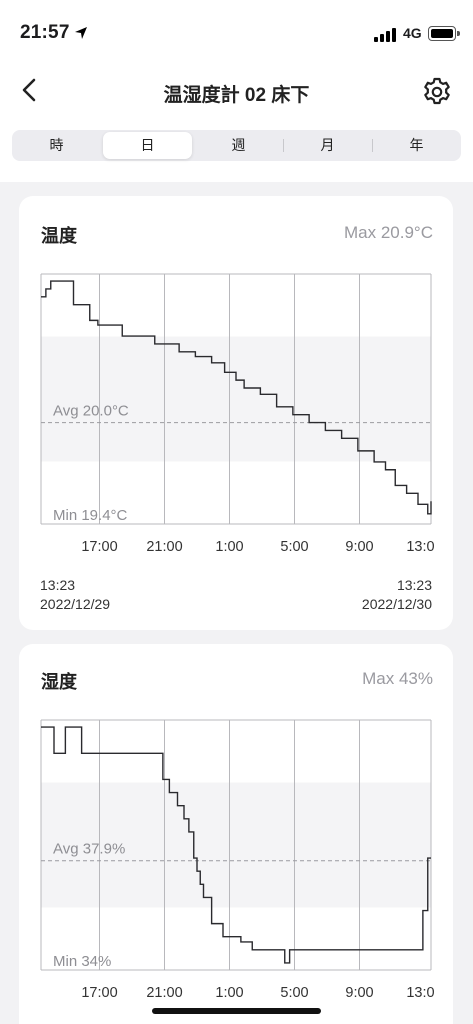  Describe the element at coordinates (90, 515) in the screenshot. I see `min-label: Min 19.4°C` at that location.